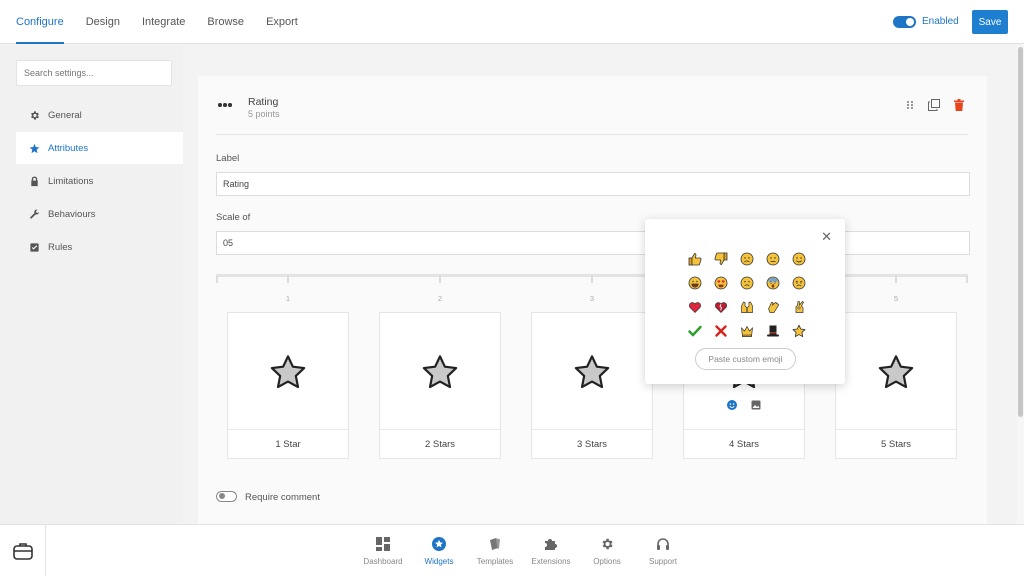 The image size is (1024, 576). Describe the element at coordinates (607, 550) in the screenshot. I see `nav-options: Options` at that location.